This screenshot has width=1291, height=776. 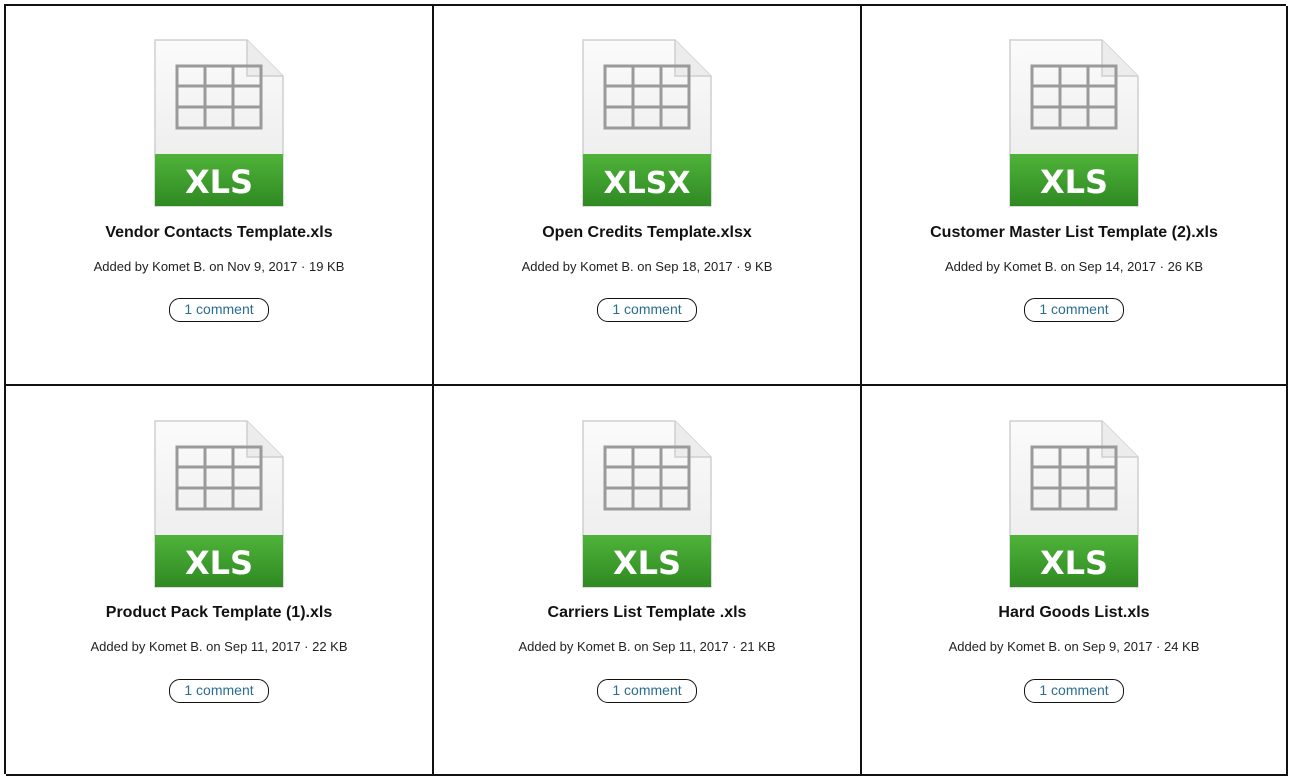 I want to click on file-name-link: Product Pack Template (1).xls, so click(x=219, y=613).